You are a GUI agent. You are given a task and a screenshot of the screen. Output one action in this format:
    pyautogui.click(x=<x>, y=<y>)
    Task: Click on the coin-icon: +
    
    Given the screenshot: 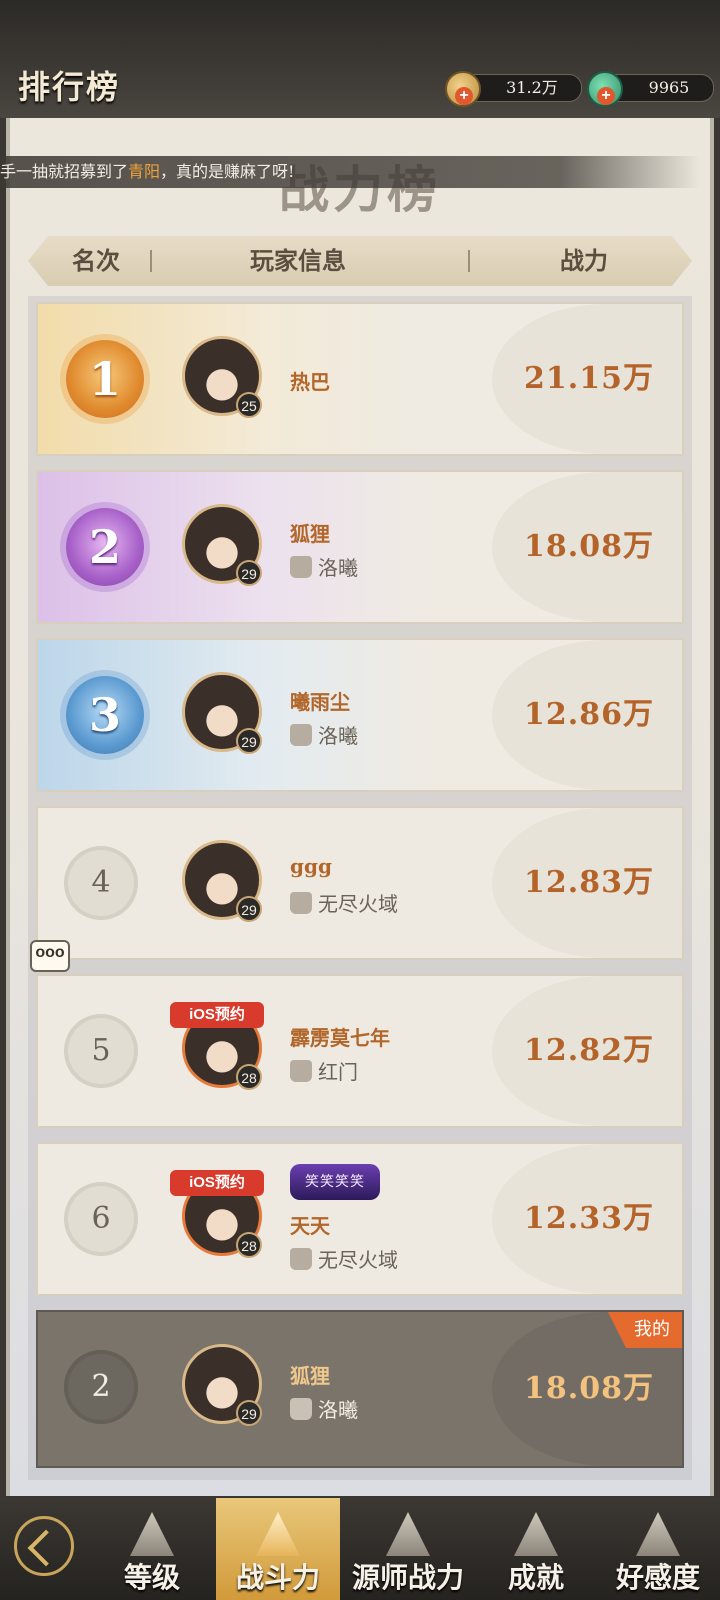 What is the action you would take?
    pyautogui.click(x=463, y=89)
    